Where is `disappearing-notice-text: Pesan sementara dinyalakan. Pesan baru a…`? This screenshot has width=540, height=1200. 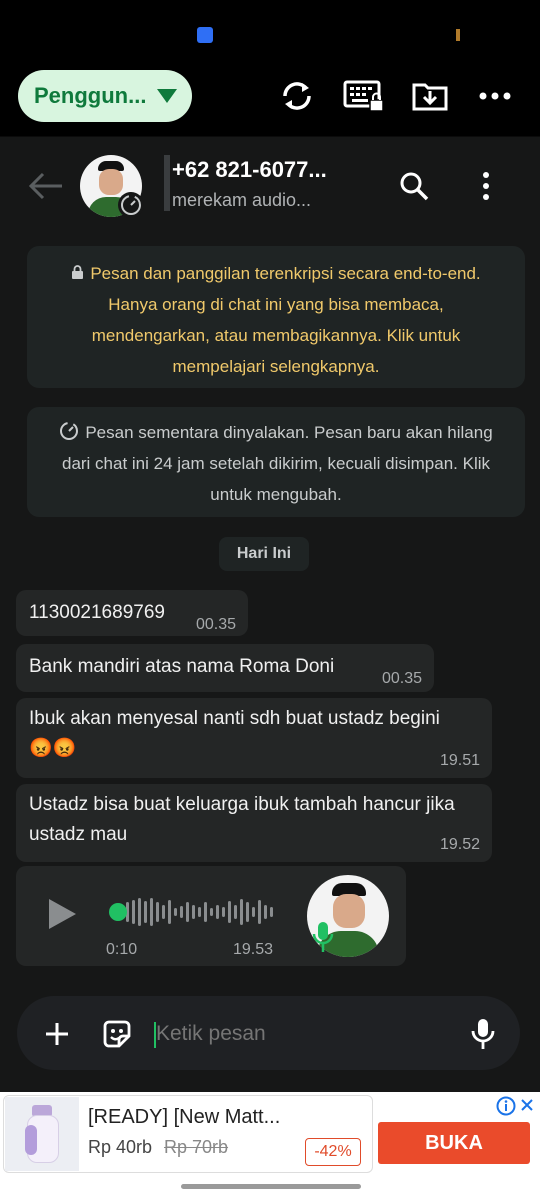 disappearing-notice-text: Pesan sementara dinyalakan. Pesan baru a… is located at coordinates (276, 463).